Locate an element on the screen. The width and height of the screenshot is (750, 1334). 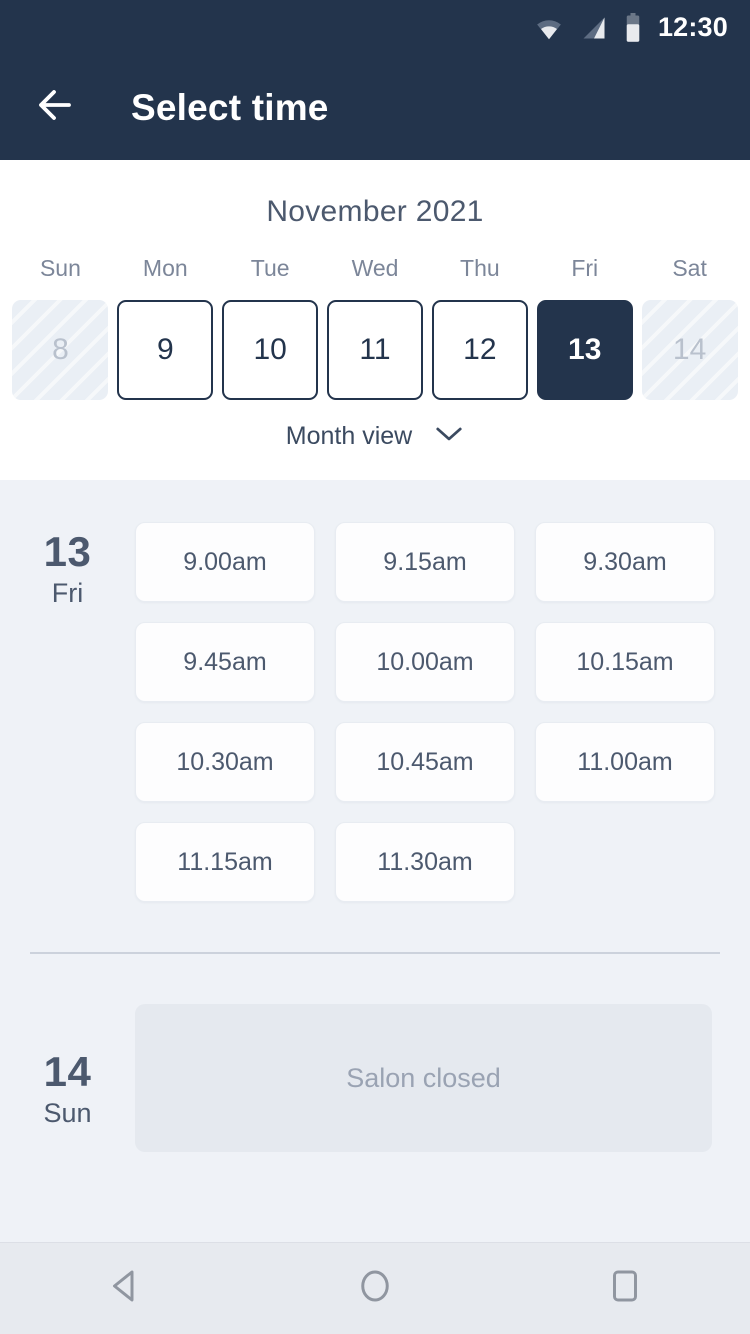
nav-recents-button is located at coordinates (625, 1288).